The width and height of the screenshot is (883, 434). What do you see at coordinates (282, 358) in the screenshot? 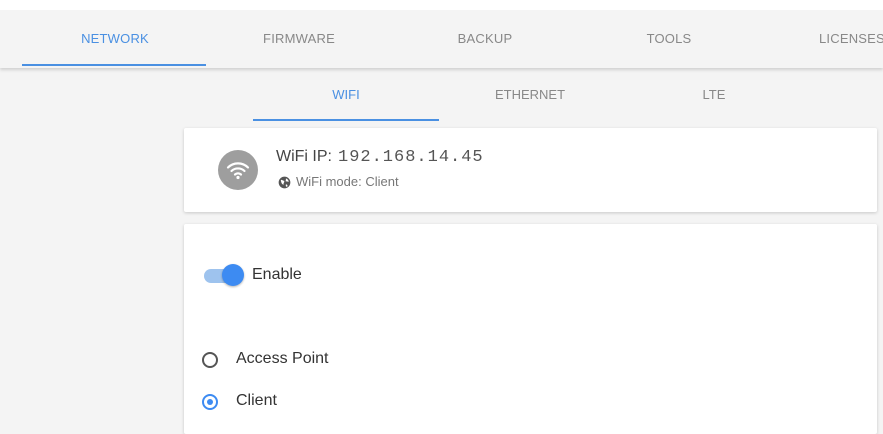
I see `radio-label-access-point: Access Point` at bounding box center [282, 358].